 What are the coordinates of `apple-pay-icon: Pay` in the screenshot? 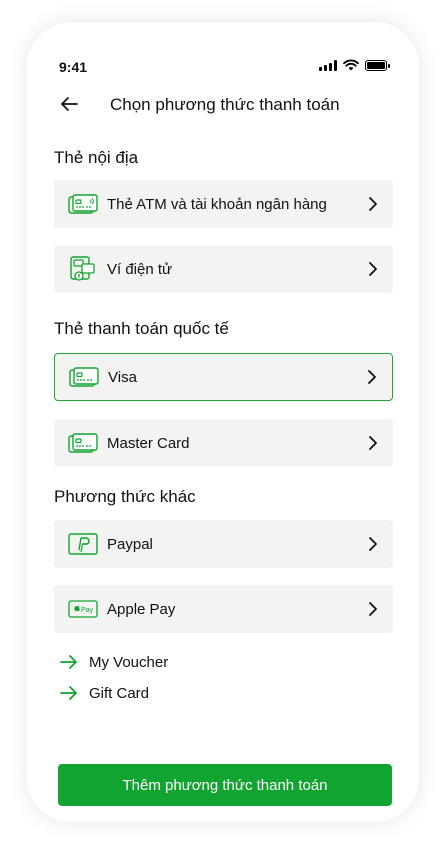 It's located at (83, 609).